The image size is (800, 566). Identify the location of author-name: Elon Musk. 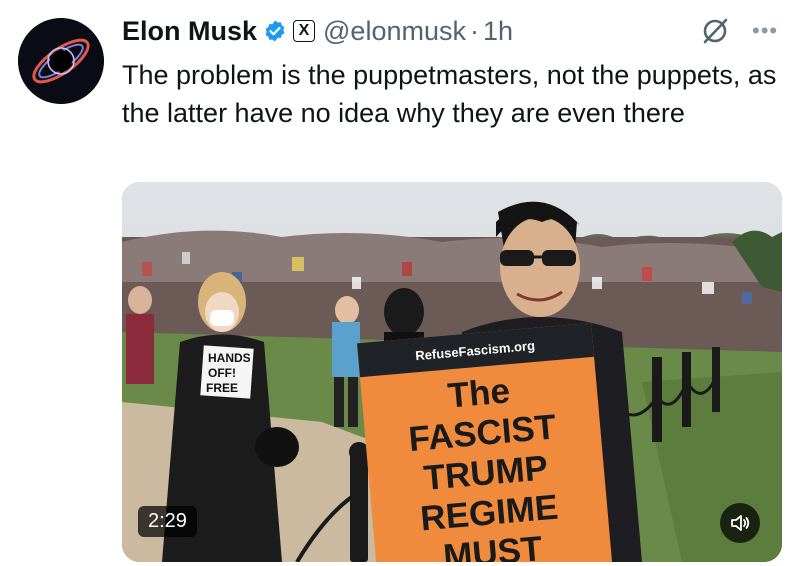
(189, 31).